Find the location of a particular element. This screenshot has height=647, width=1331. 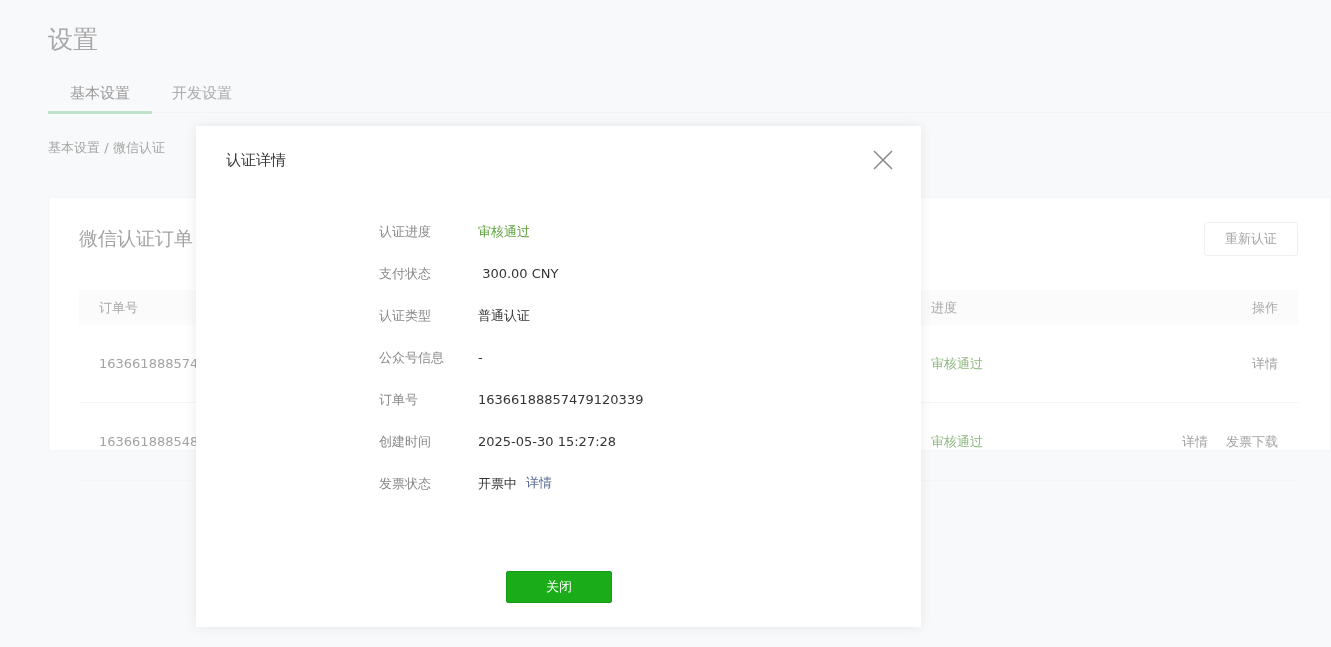

dialog-title: 认证详情 is located at coordinates (256, 160).